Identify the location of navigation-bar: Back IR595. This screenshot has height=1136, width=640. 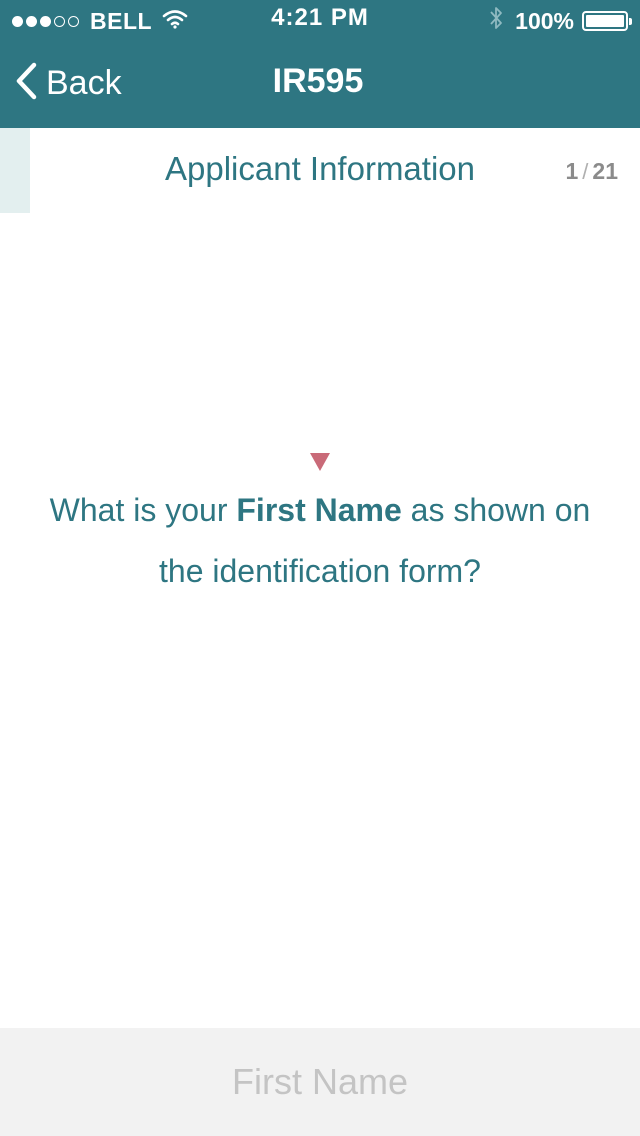
(320, 84).